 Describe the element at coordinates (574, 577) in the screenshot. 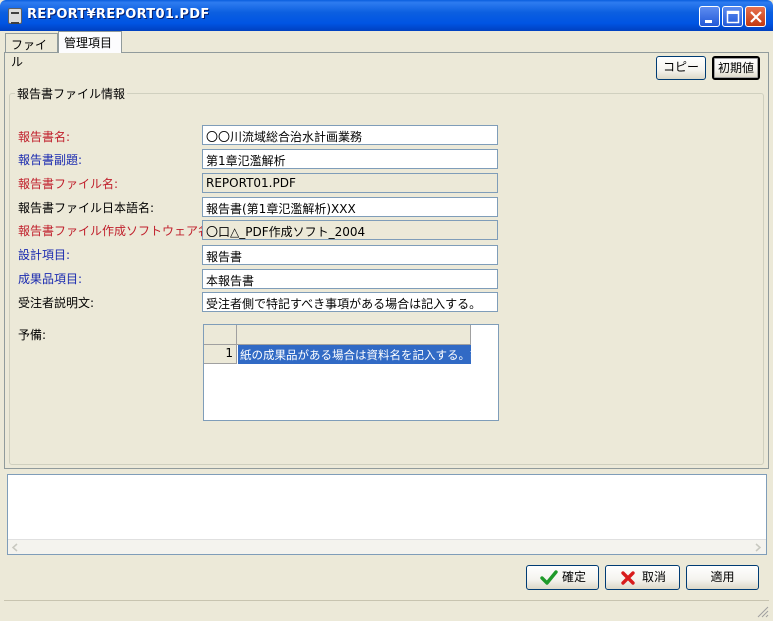

I see `confirm-label: 確定` at that location.